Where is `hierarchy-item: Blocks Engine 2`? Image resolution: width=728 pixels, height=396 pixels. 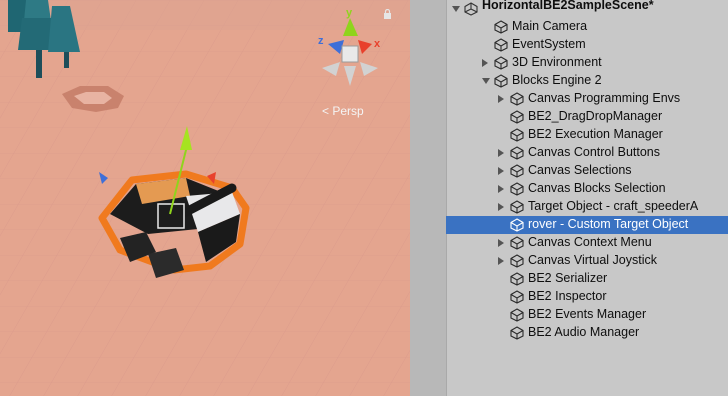
hierarchy-item: Blocks Engine 2 is located at coordinates (587, 81).